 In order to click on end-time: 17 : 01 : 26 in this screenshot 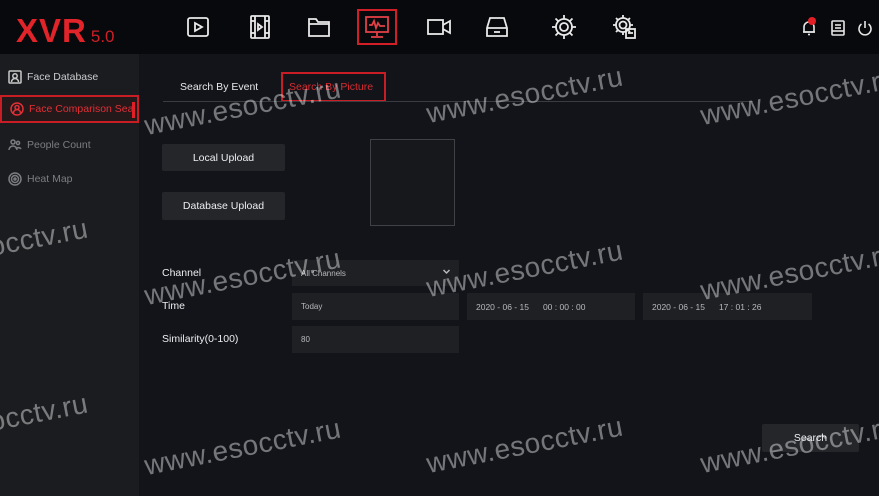, I will do `click(740, 306)`.